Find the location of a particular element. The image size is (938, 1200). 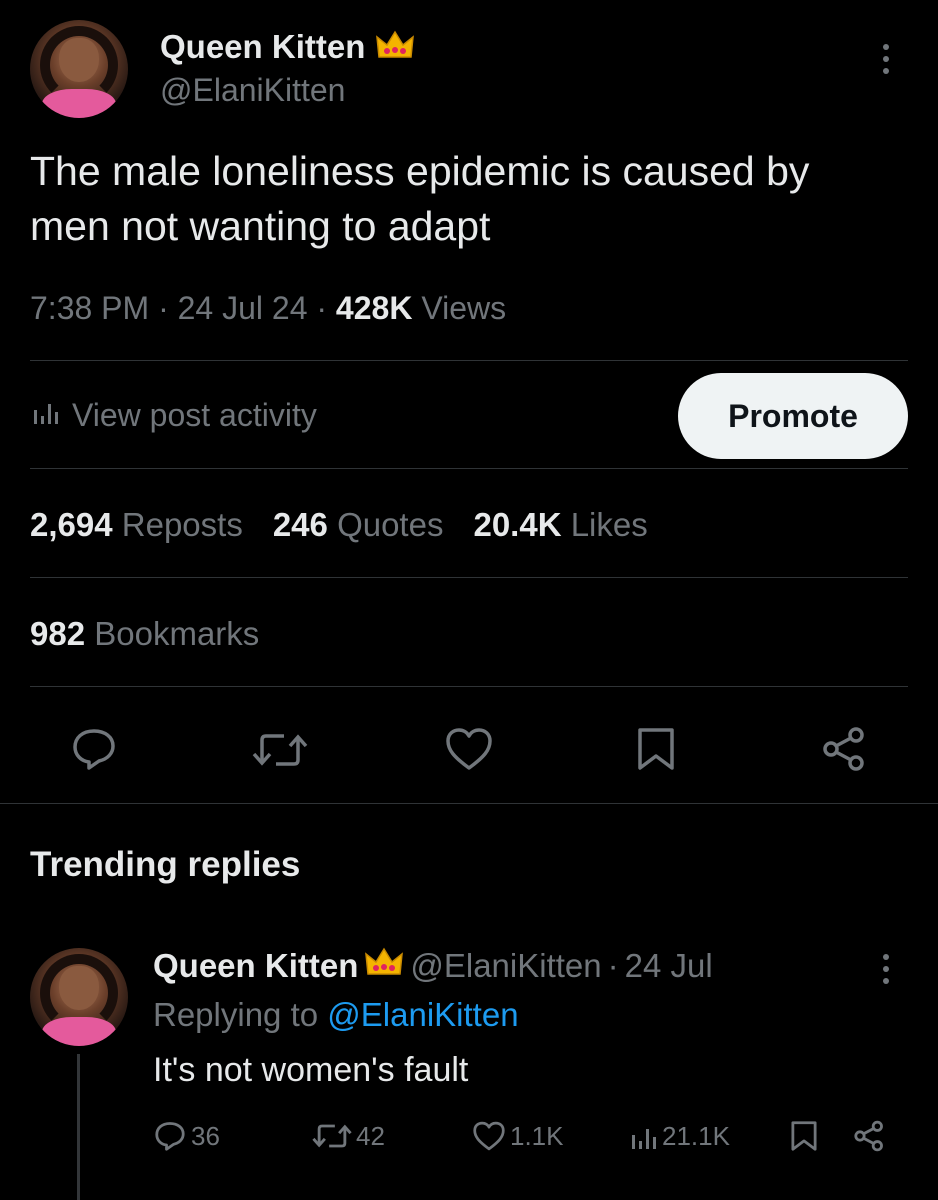

reply-text: It's not women's fault is located at coordinates (311, 1070).